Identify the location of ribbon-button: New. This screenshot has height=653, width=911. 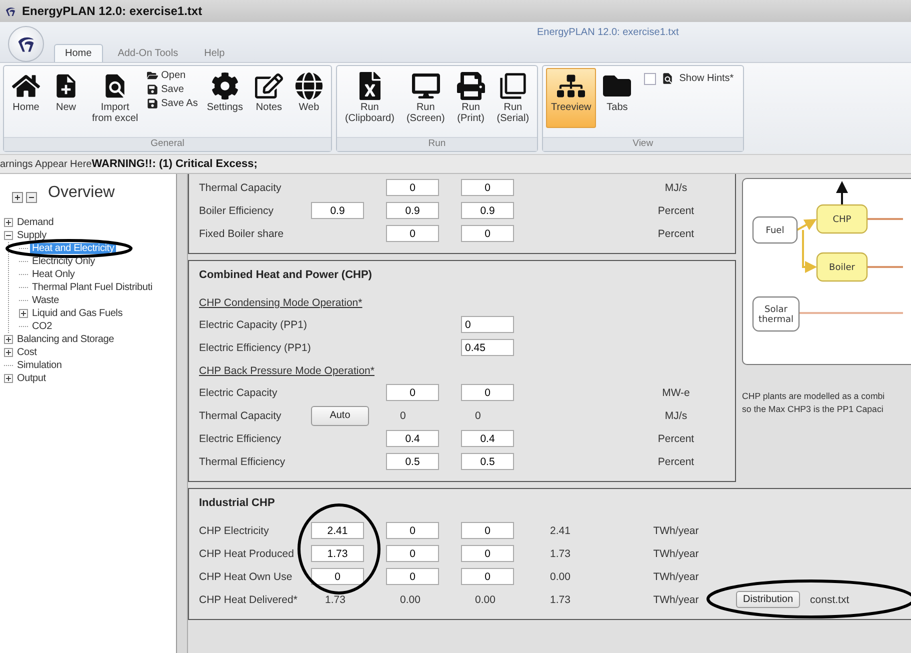
(66, 98).